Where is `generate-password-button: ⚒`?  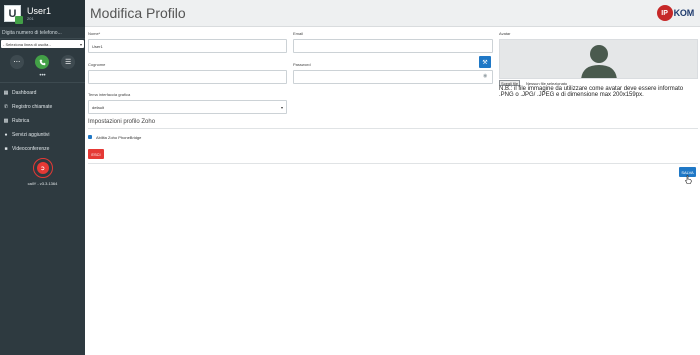
generate-password-button: ⚒ is located at coordinates (485, 62).